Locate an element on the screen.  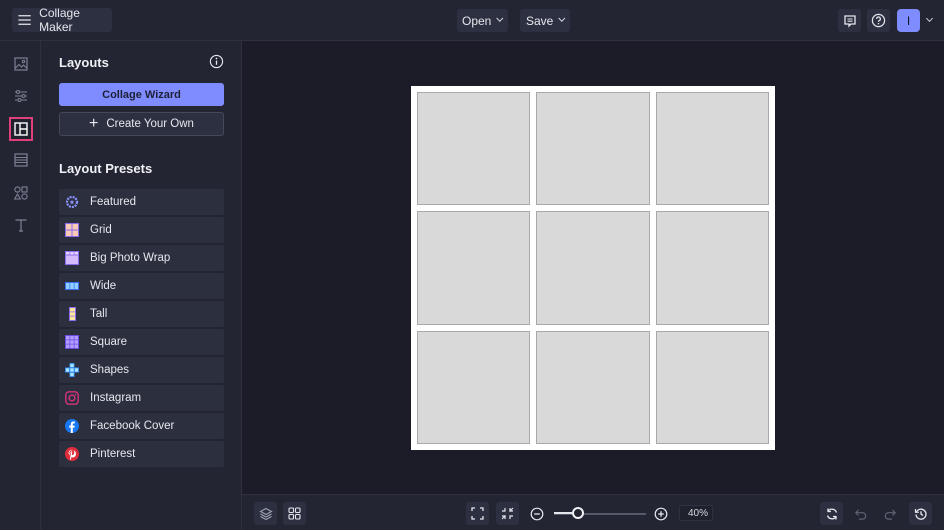
zoom-in-button is located at coordinates (660, 513).